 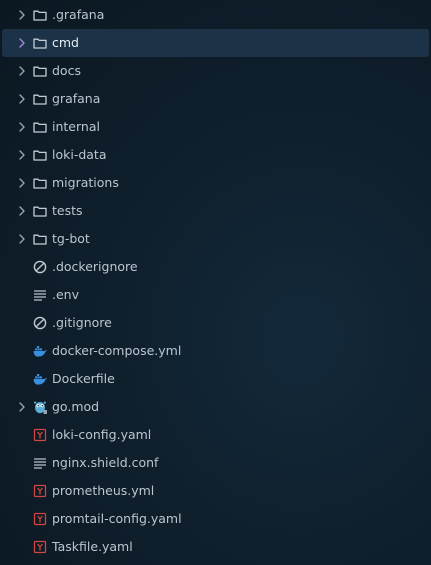 I want to click on tree-row-file-docker-compose: docker-compose.yml, so click(x=215, y=351).